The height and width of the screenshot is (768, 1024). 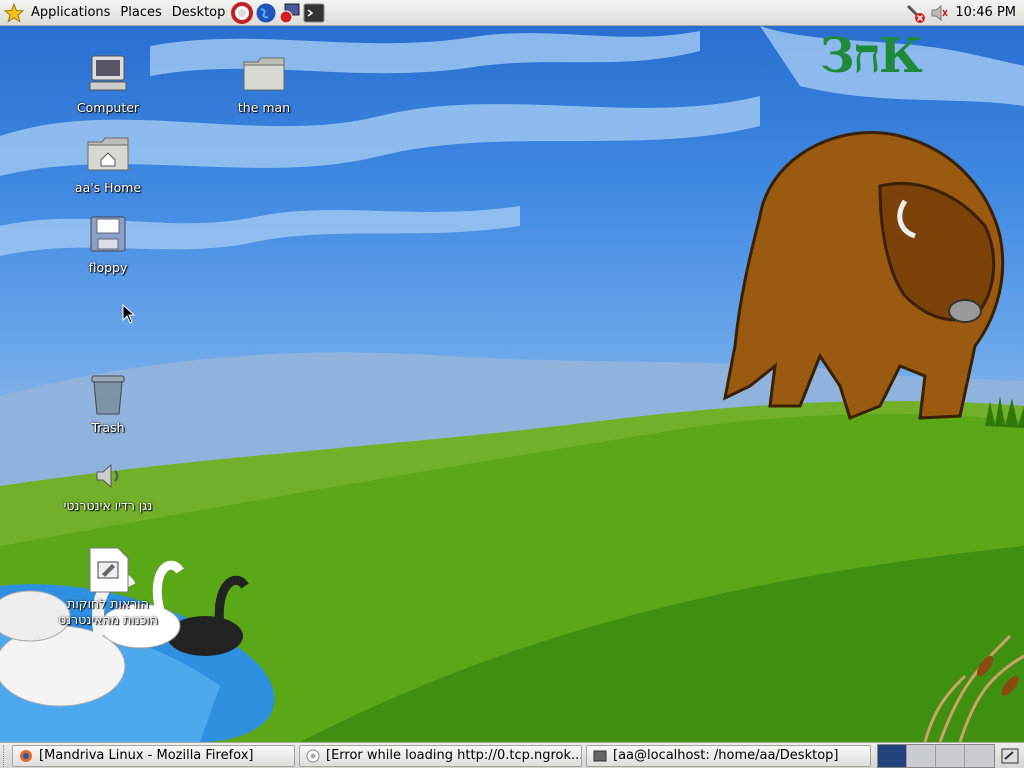 What do you see at coordinates (129, 314) in the screenshot?
I see `mouse-pointer-icon` at bounding box center [129, 314].